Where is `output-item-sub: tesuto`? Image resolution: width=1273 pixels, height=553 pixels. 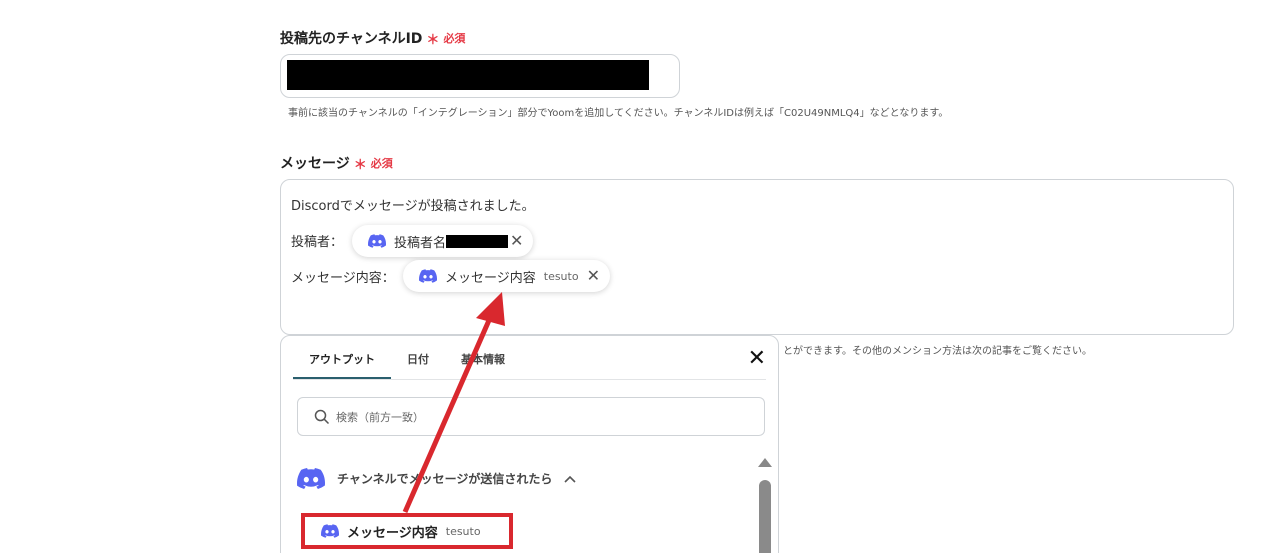 output-item-sub: tesuto is located at coordinates (463, 531).